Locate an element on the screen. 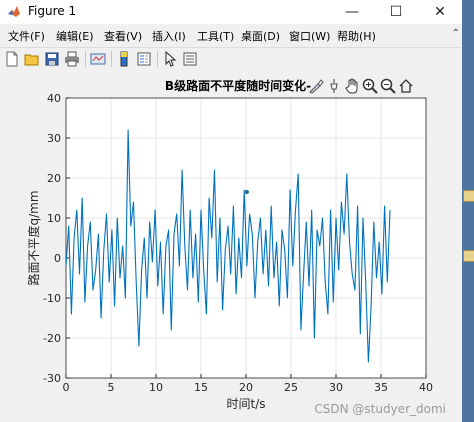 Image resolution: width=474 pixels, height=422 pixels. y-tick-label: 0 is located at coordinates (57, 258).